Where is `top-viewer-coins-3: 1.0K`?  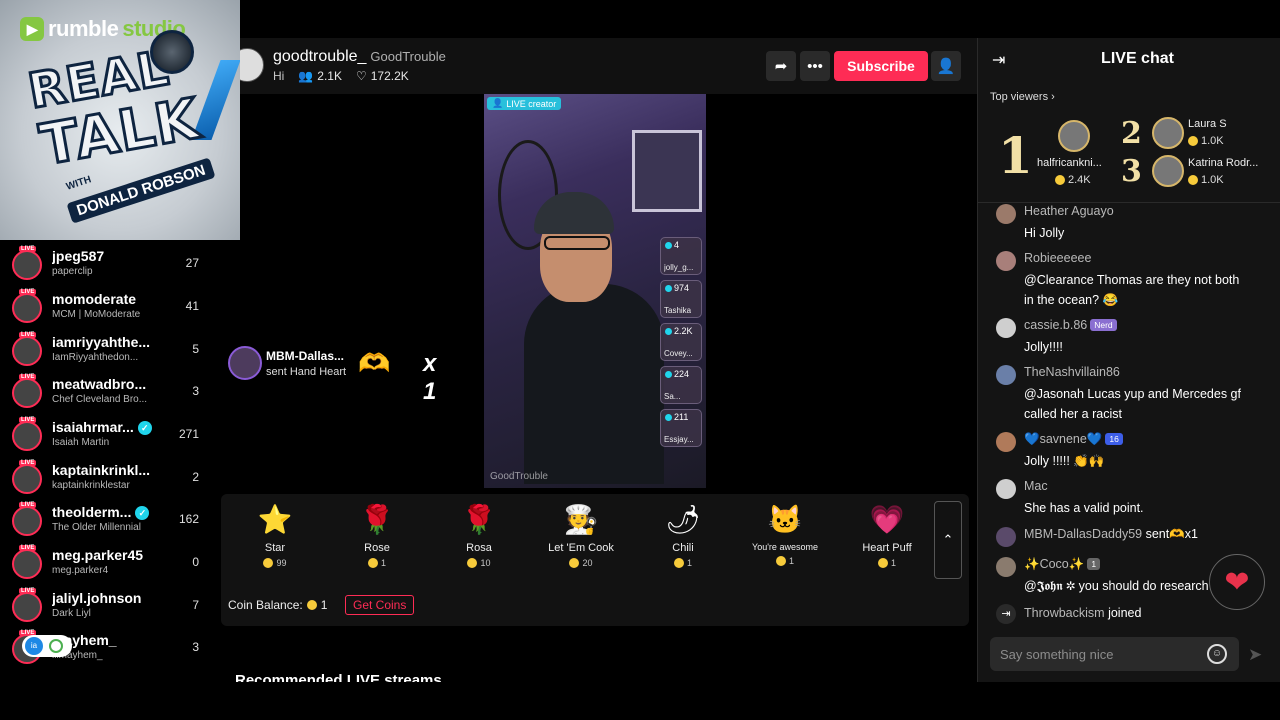
top-viewer-coins-3: 1.0K is located at coordinates (1206, 180).